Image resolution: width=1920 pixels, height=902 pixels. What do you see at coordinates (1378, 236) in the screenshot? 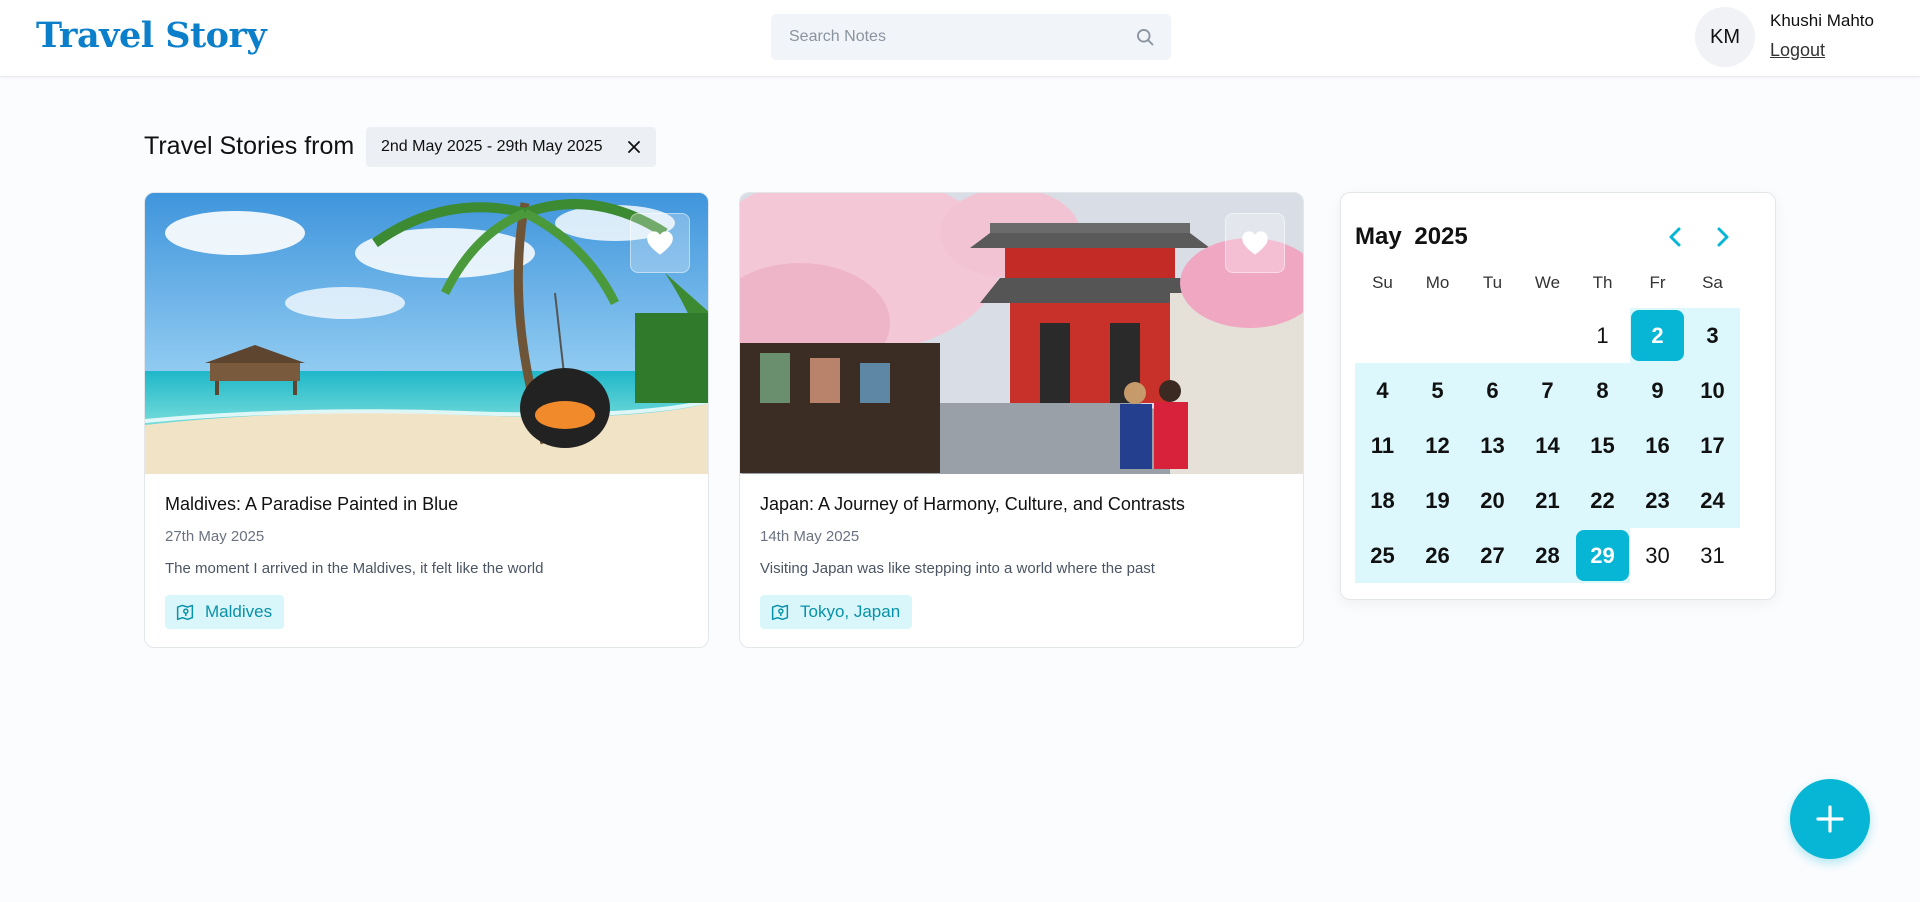
I see `calendar-month: May` at bounding box center [1378, 236].